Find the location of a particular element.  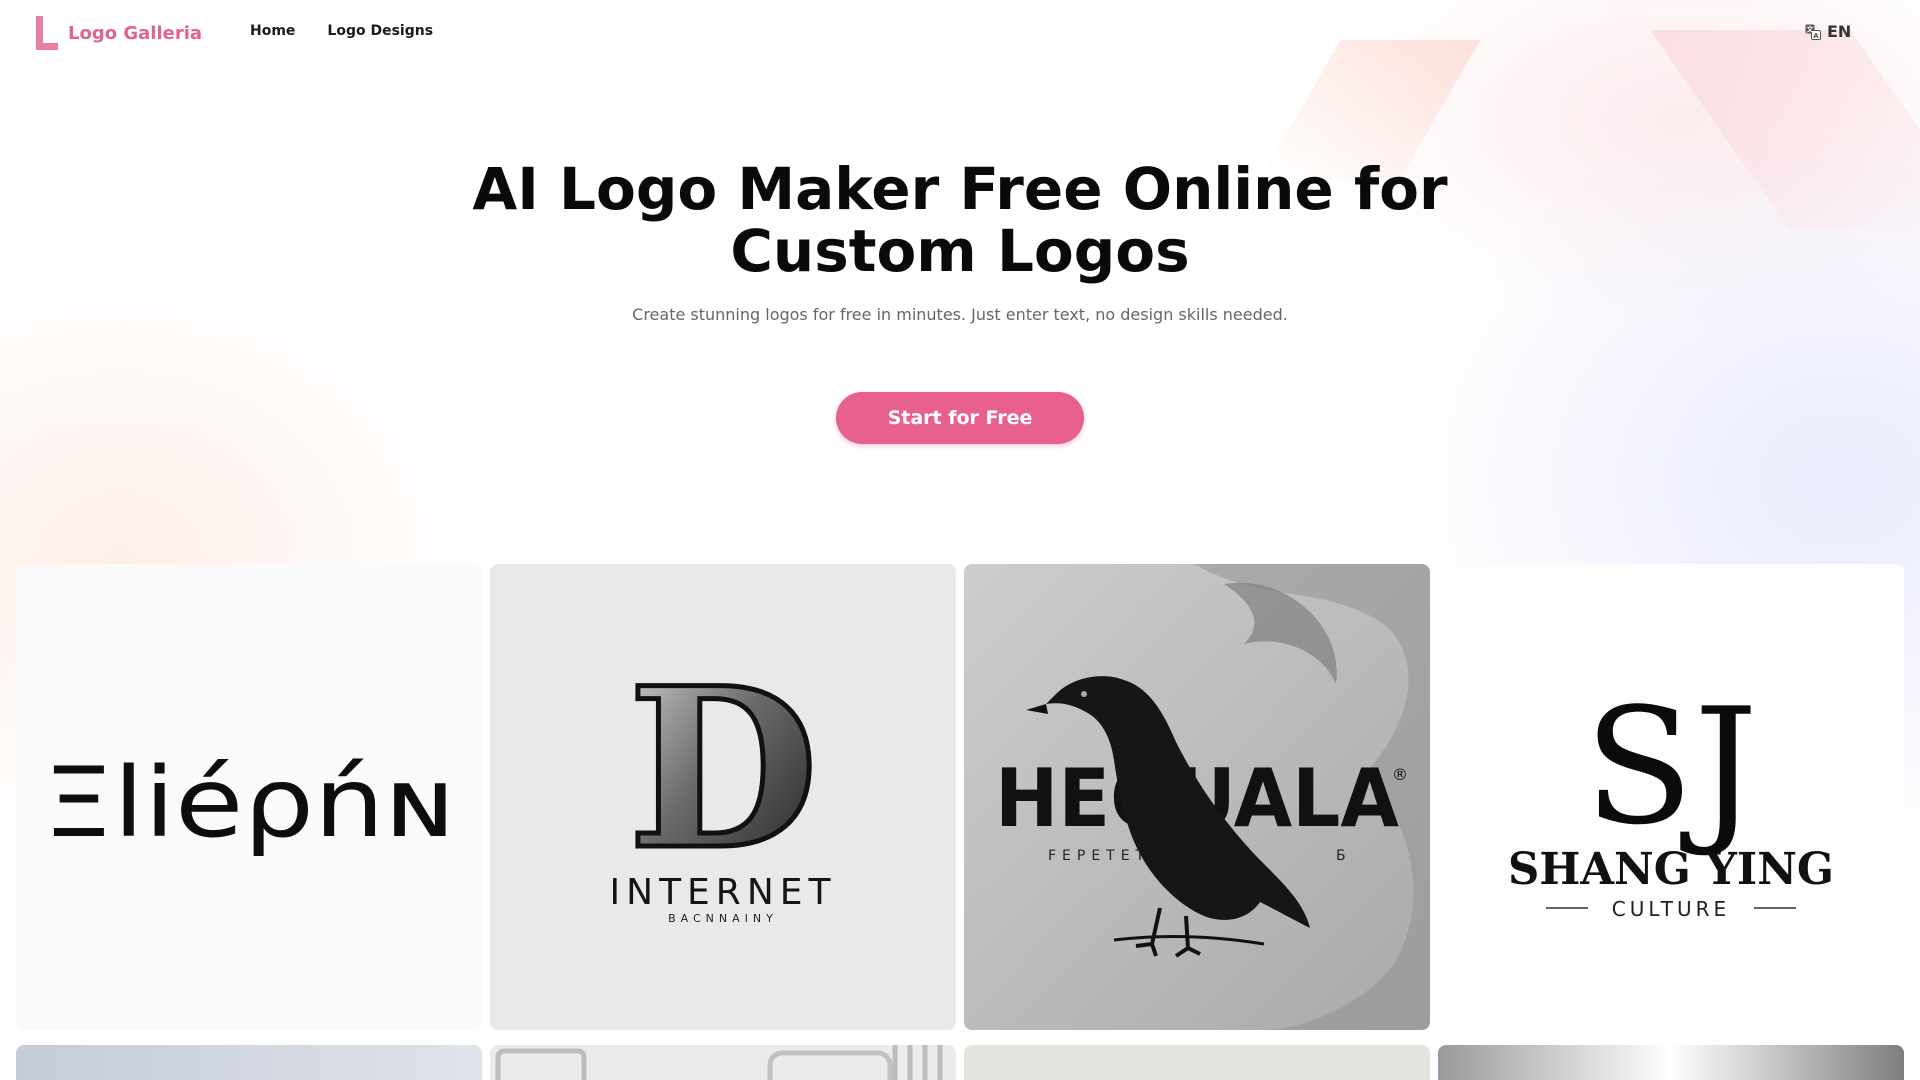

logo-monogram: SJ is located at coordinates (1671, 766).